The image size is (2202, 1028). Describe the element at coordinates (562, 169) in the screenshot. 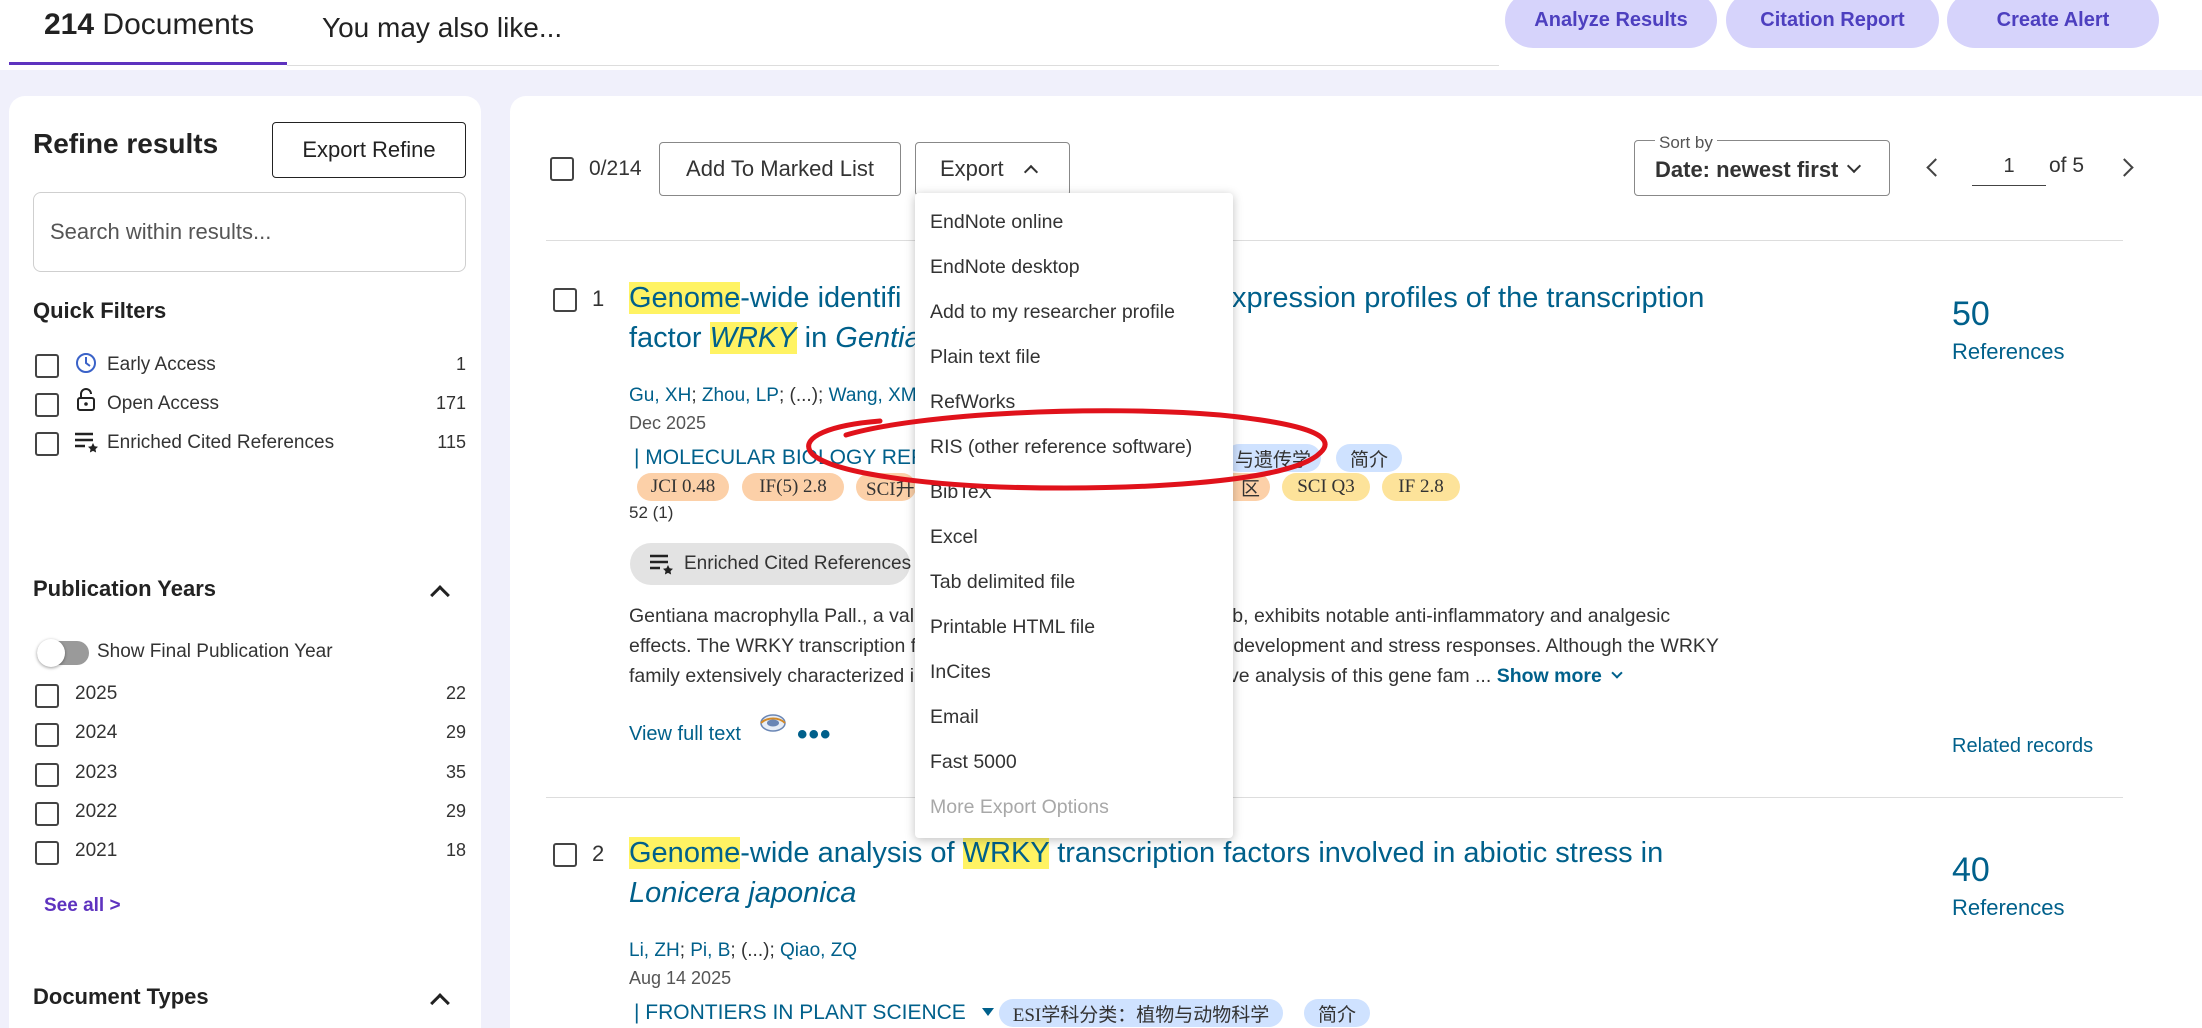

I see `select-all-checkbox` at that location.